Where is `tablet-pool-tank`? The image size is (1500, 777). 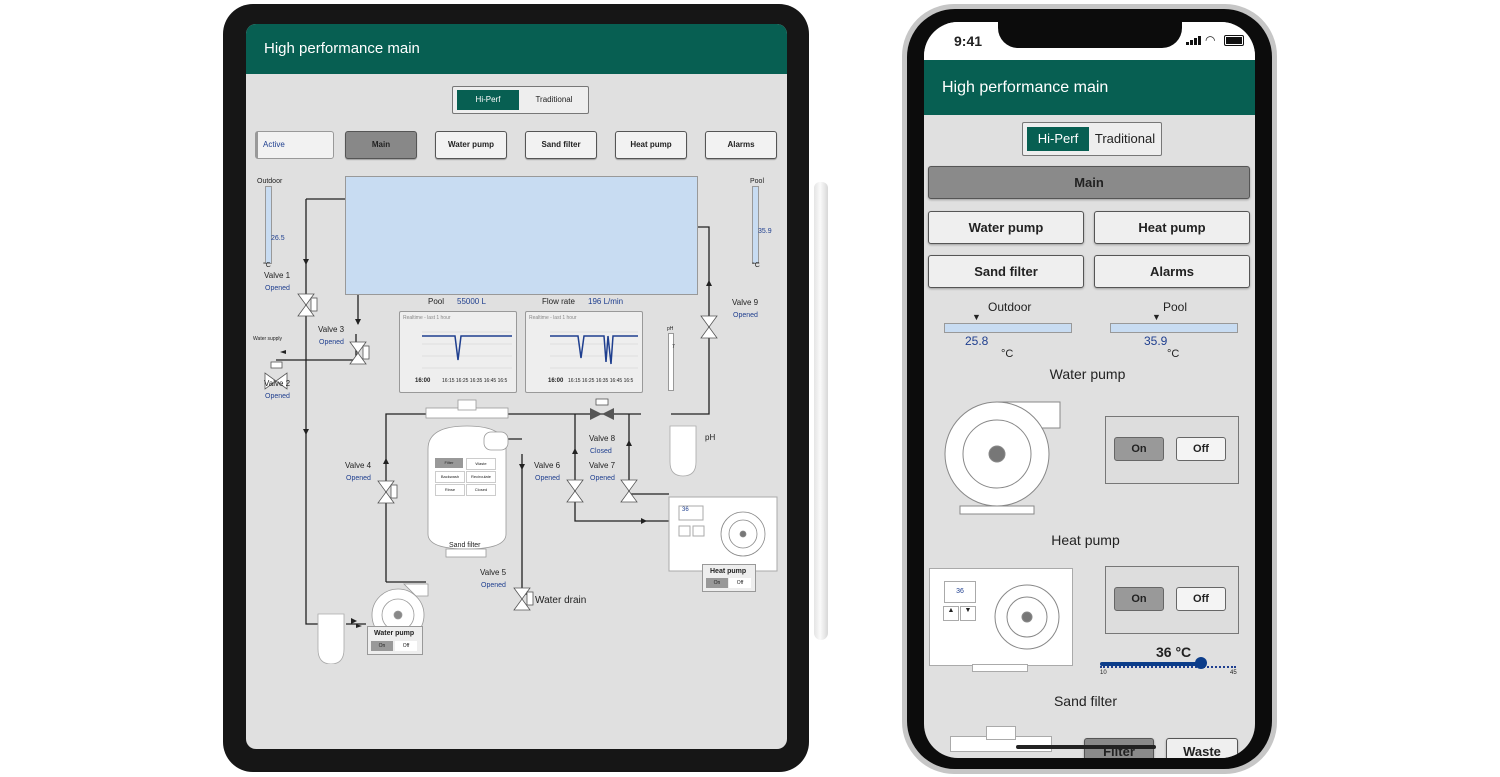 tablet-pool-tank is located at coordinates (521, 235).